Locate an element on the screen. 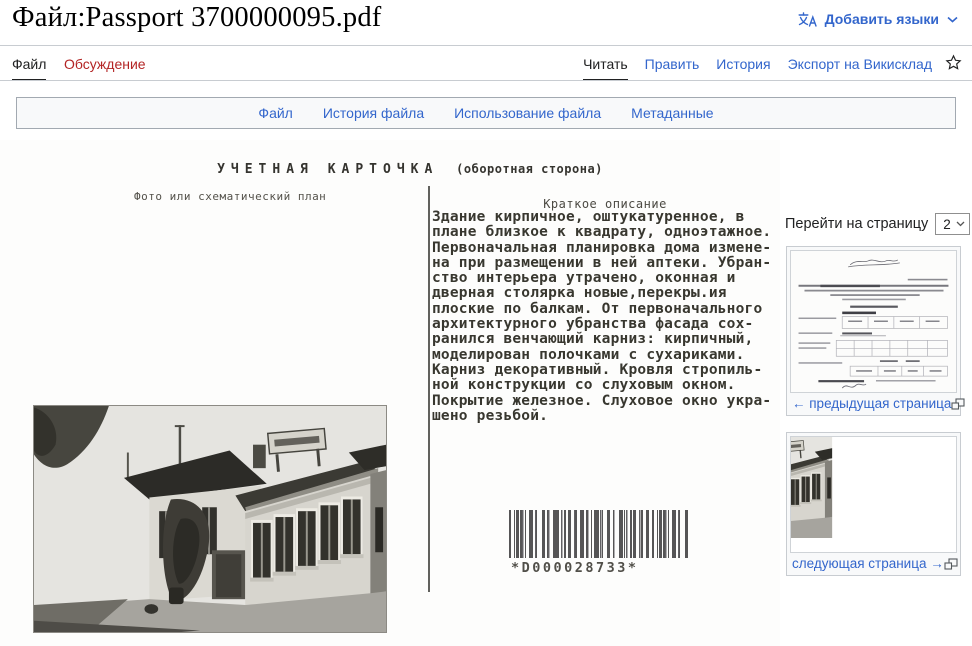 The width and height of the screenshot is (972, 646). scan-card-title: УЧЕТНАЯ КАРТОЧКА (оборотная сторона) is located at coordinates (410, 169).